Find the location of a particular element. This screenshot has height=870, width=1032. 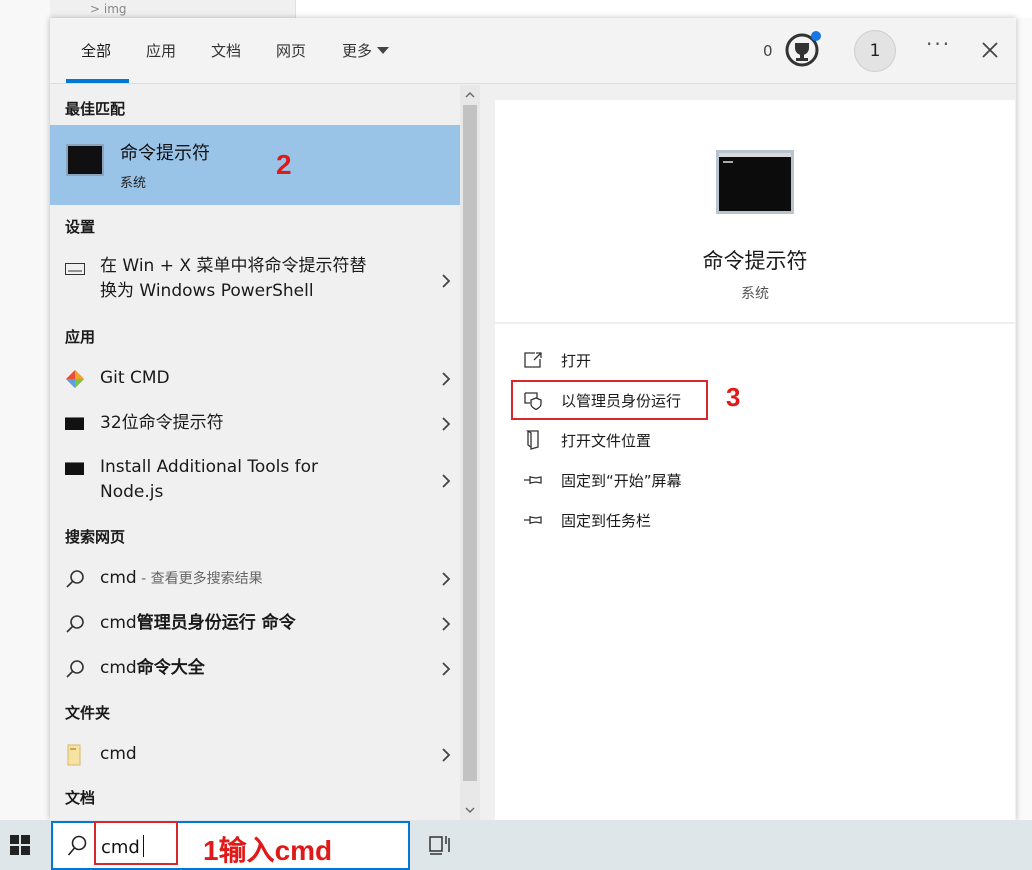

best-match-title: 命令提示符 is located at coordinates (165, 153).